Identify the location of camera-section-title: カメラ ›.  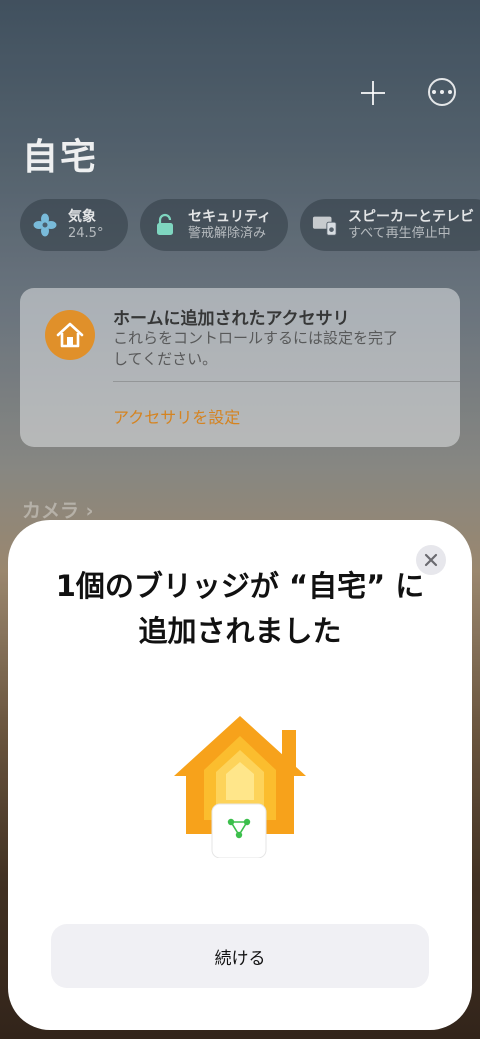
(57, 509).